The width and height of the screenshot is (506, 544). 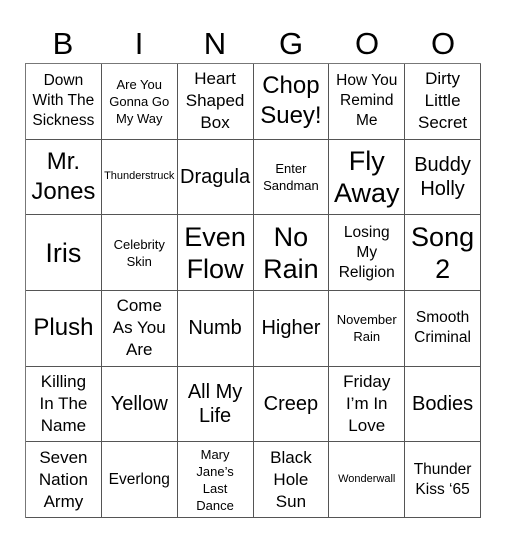 I want to click on cell-text: Friday I’m In Love, so click(x=367, y=403).